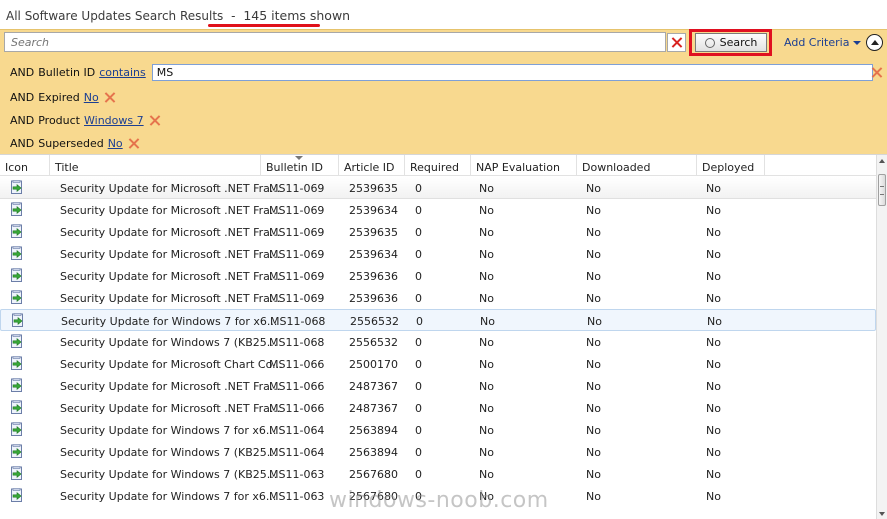  I want to click on scroll-down-icon, so click(882, 514).